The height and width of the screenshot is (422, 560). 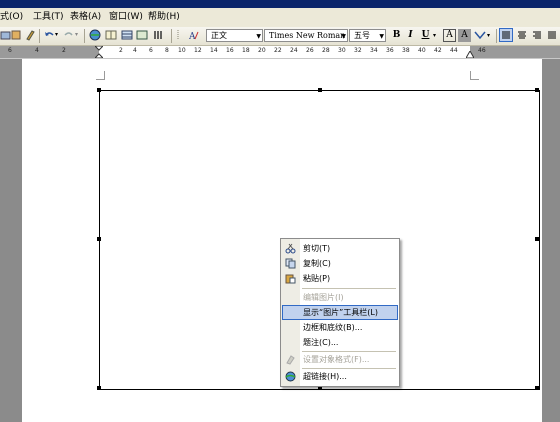 What do you see at coordinates (464, 35) in the screenshot?
I see `char-shading-button: A` at bounding box center [464, 35].